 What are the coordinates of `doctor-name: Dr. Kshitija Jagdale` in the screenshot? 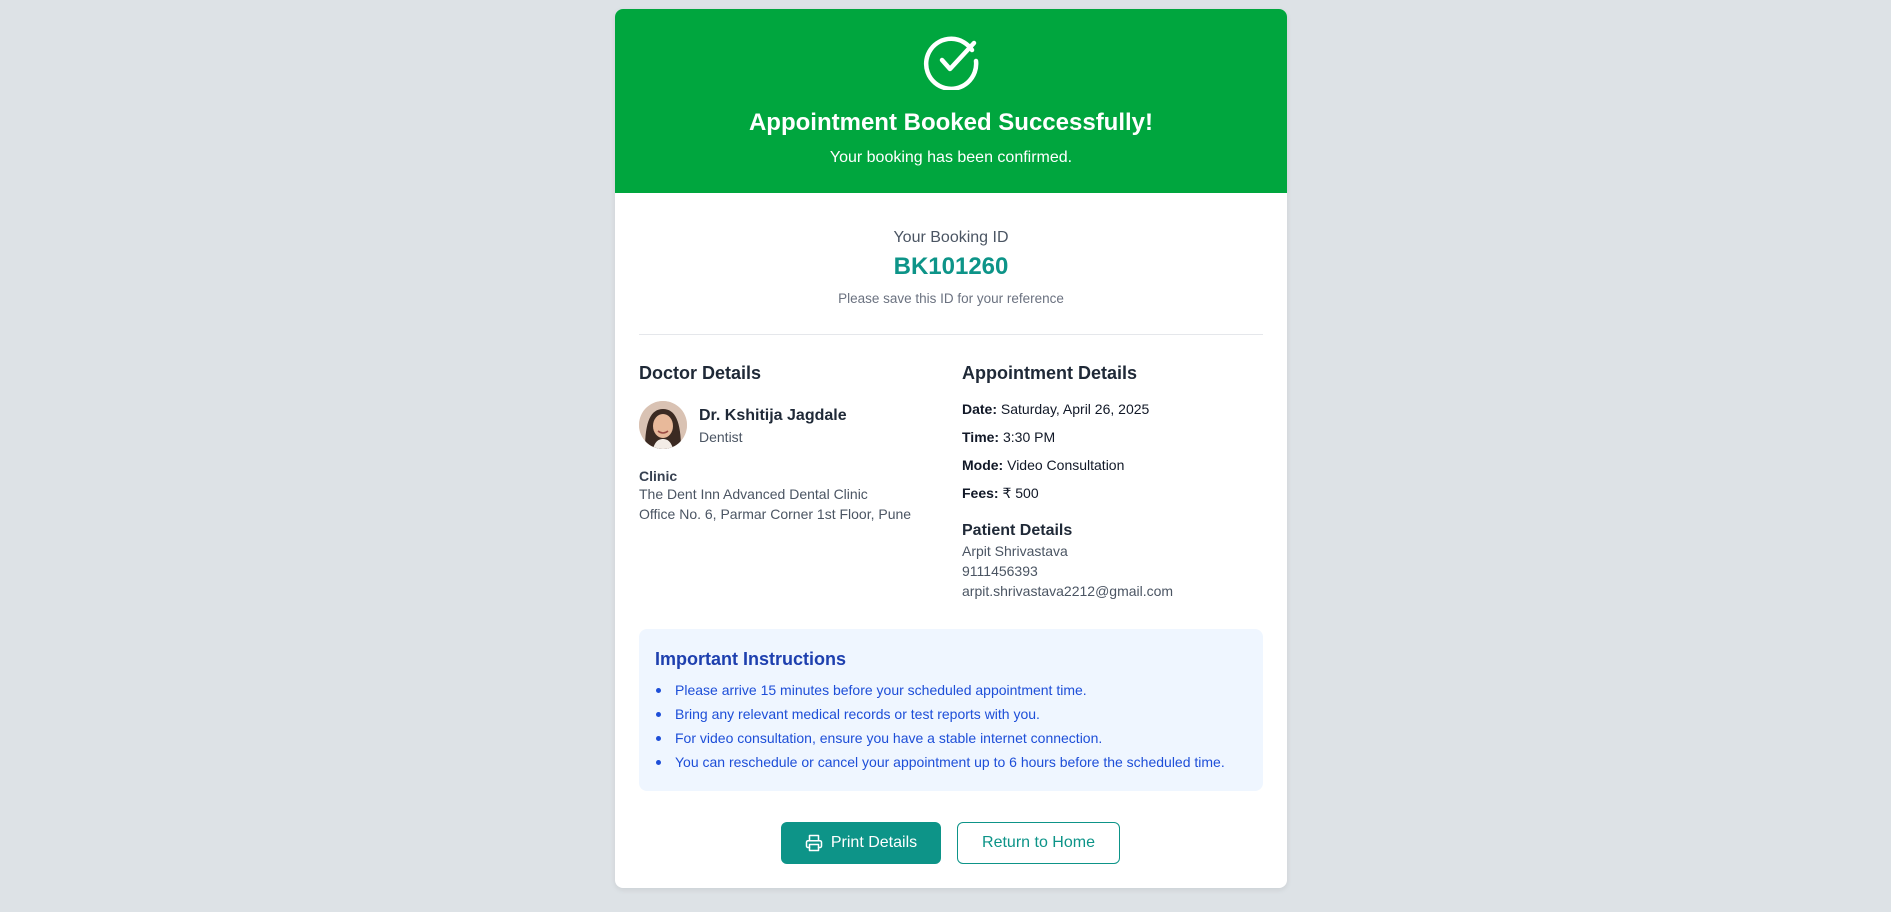 It's located at (773, 415).